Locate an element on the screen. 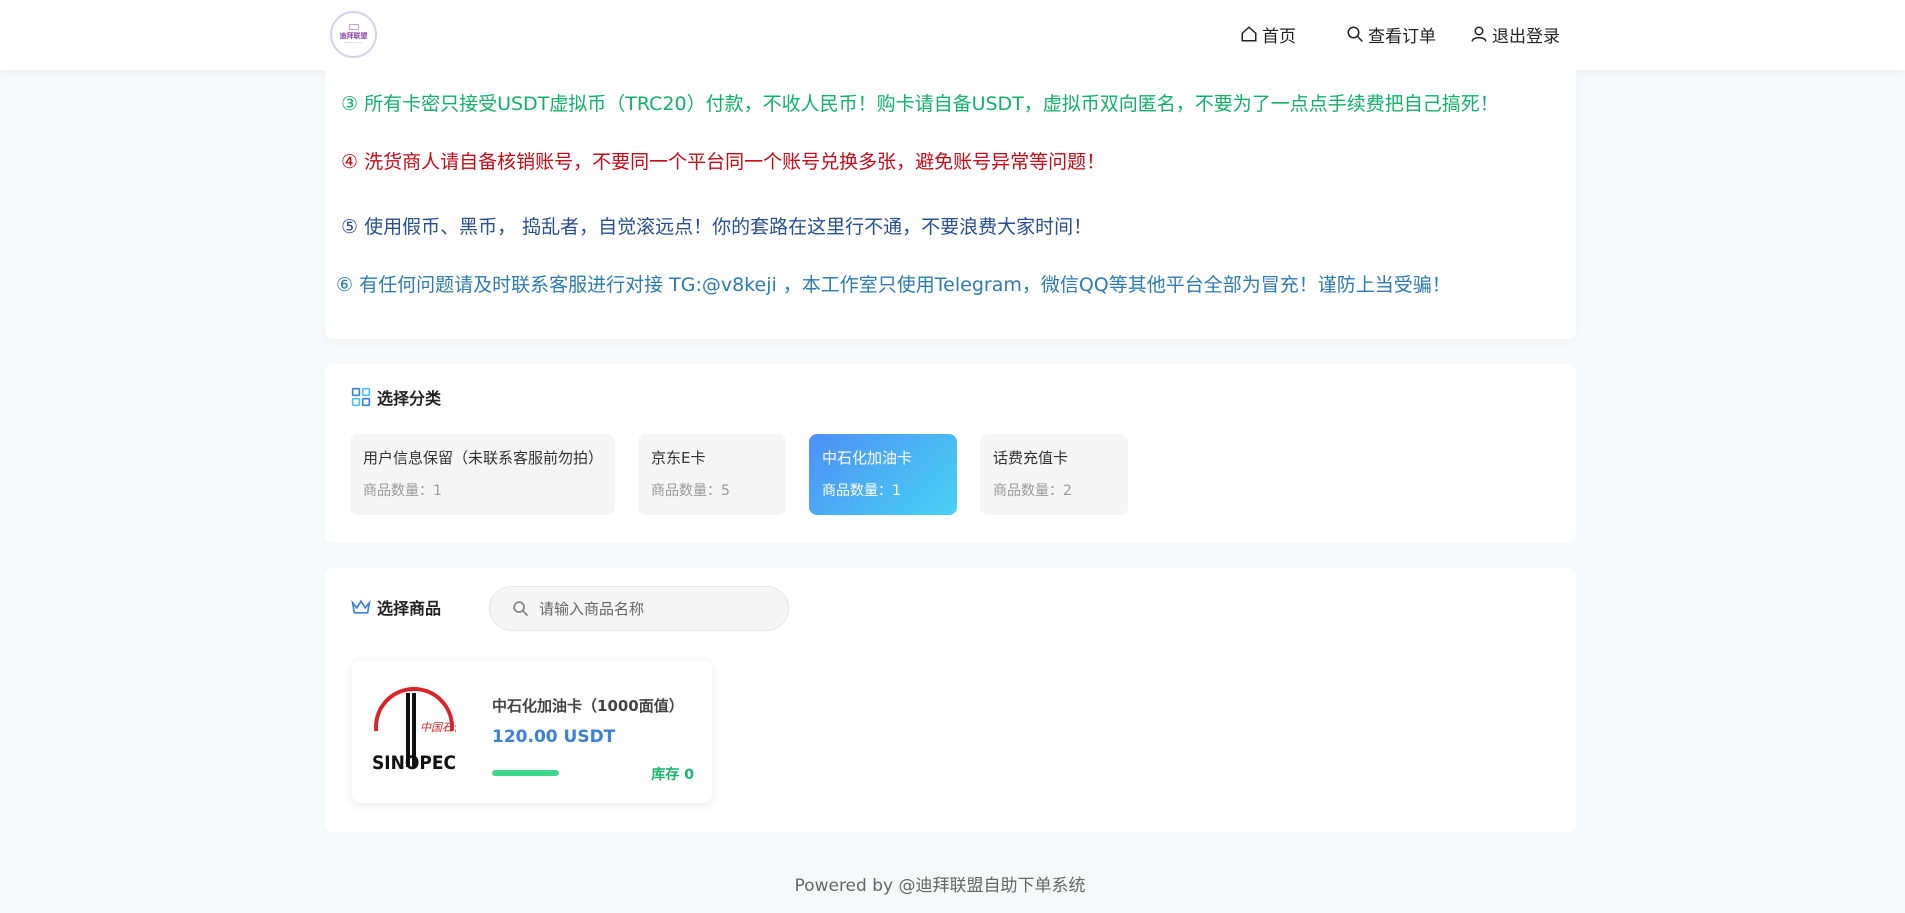 This screenshot has width=1905, height=913. stock-progress-bar is located at coordinates (525, 773).